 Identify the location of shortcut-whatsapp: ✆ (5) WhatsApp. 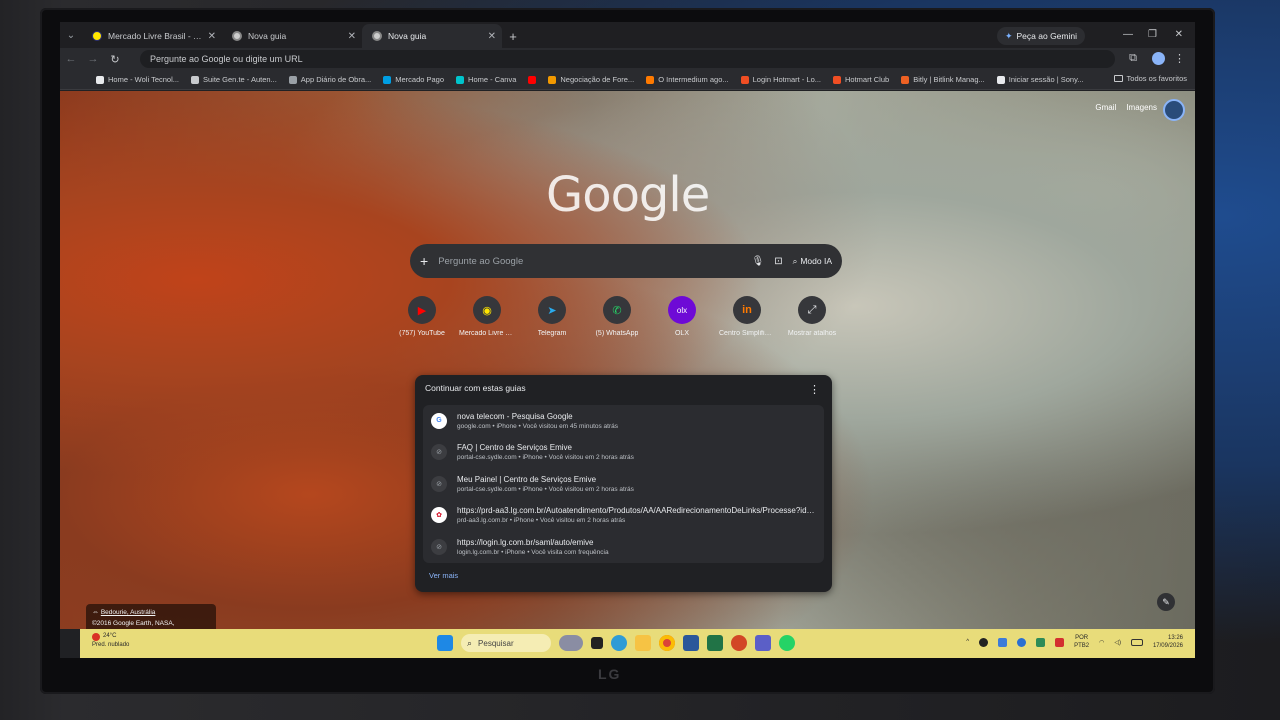
(617, 316).